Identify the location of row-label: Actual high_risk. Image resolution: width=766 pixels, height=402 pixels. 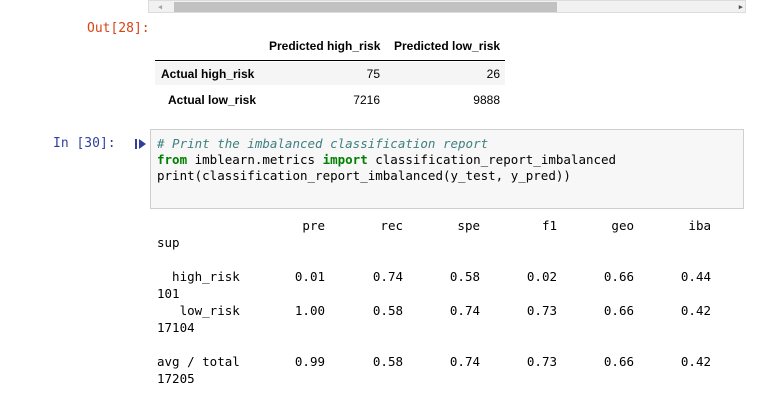
(208, 74).